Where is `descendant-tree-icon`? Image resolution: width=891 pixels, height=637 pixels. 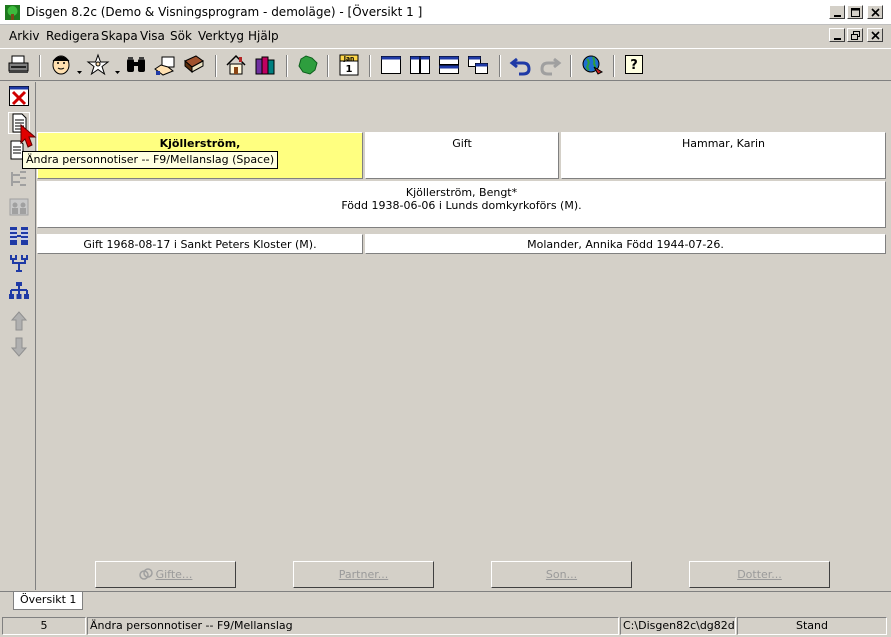 descendant-tree-icon is located at coordinates (19, 290).